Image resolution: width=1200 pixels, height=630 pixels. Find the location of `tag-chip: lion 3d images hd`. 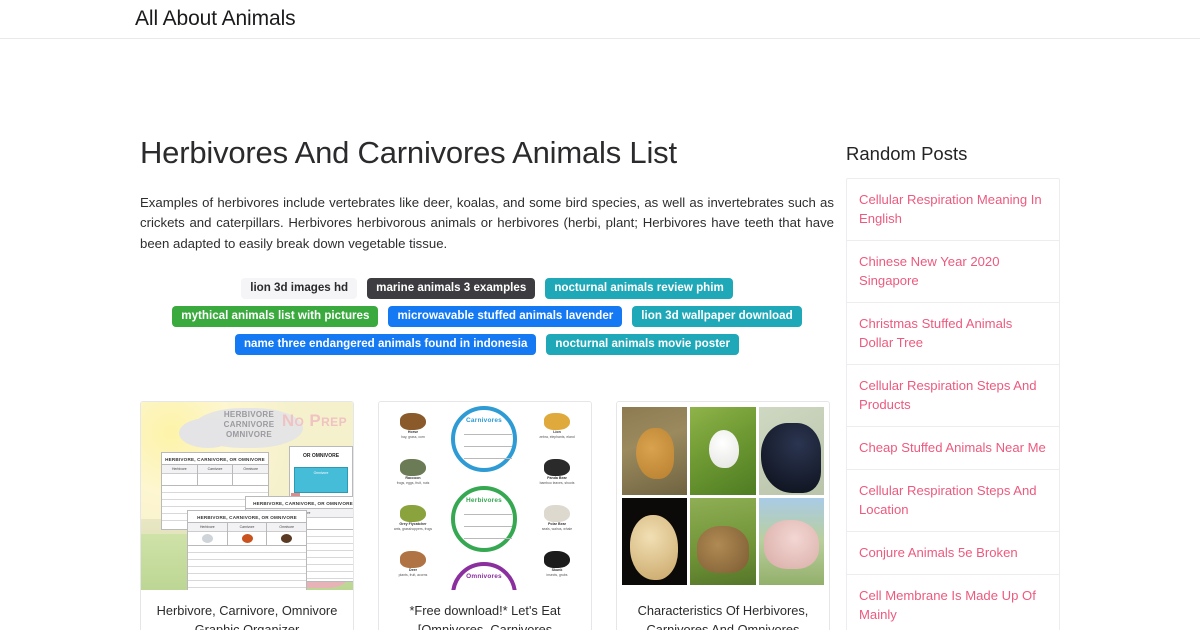

tag-chip: lion 3d images hd is located at coordinates (299, 289).